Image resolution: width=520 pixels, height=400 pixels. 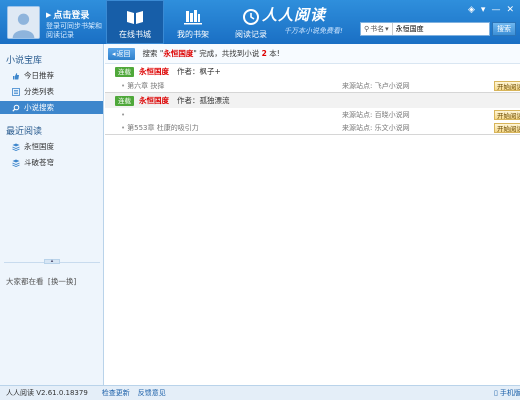 I want to click on minimize-icon: —, so click(x=495, y=10).